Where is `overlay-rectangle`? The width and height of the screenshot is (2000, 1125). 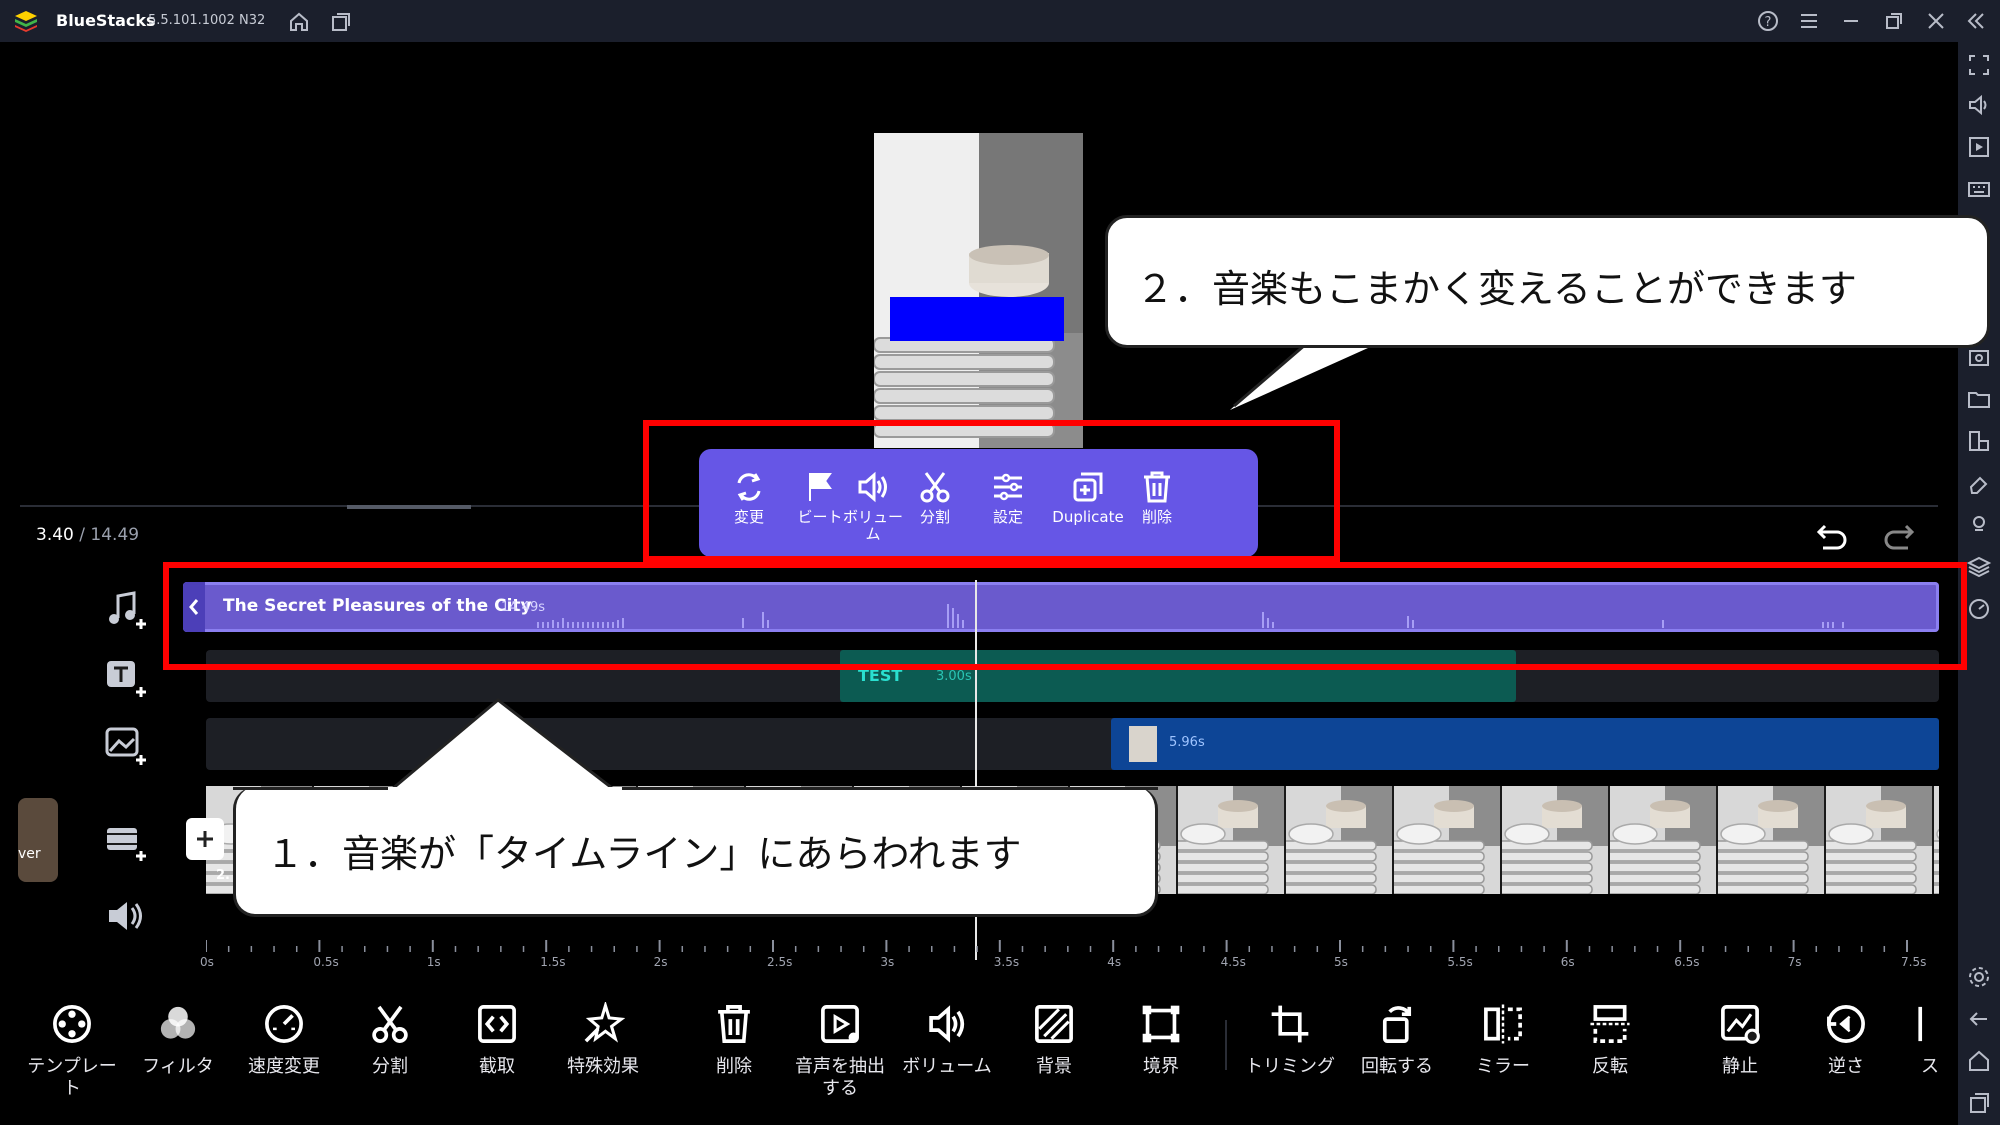
overlay-rectangle is located at coordinates (977, 319).